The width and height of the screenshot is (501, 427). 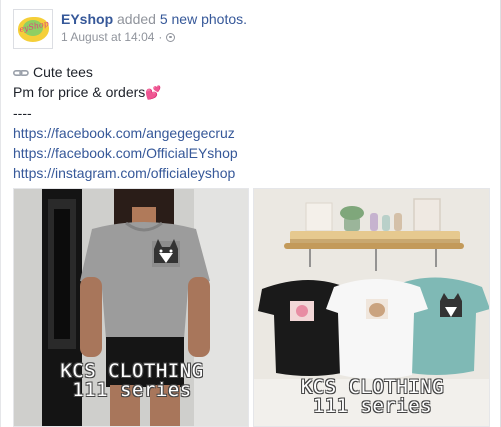 What do you see at coordinates (248, 133) in the screenshot?
I see `link-facebook-angegegecruz: https://facebook.com/angegegecruz` at bounding box center [248, 133].